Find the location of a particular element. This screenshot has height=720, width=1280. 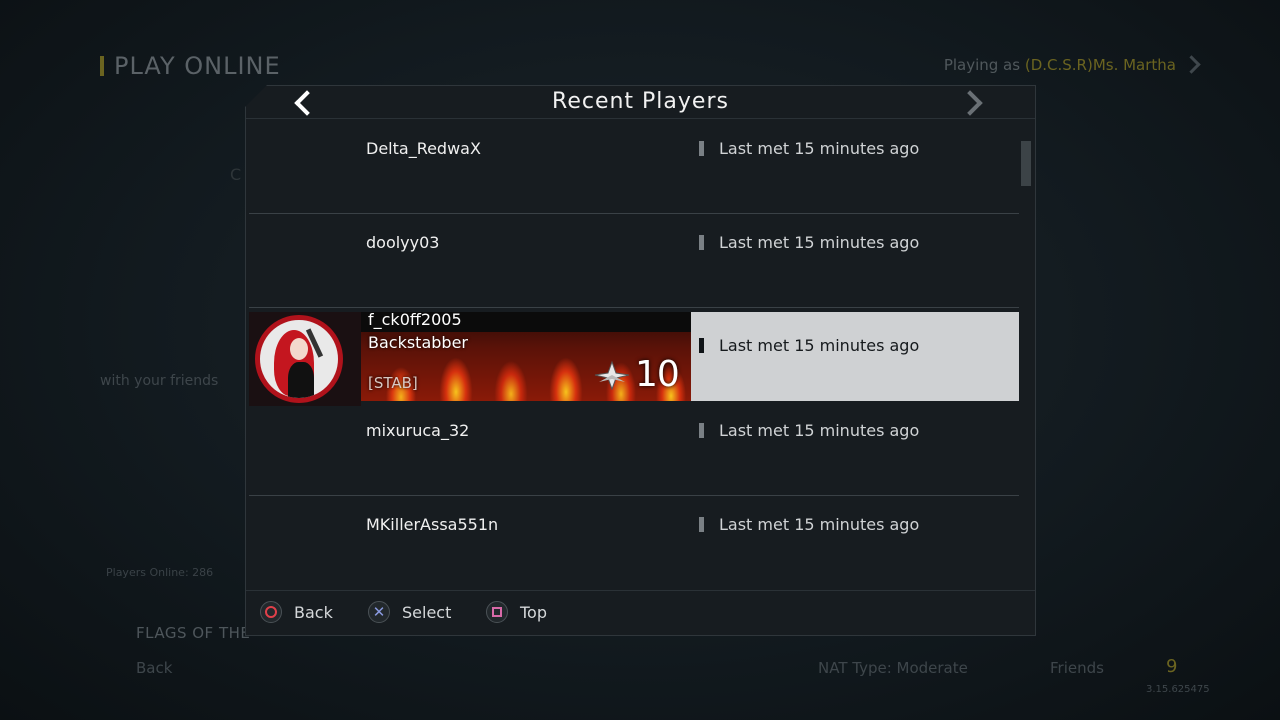

select-label: Select is located at coordinates (427, 612).